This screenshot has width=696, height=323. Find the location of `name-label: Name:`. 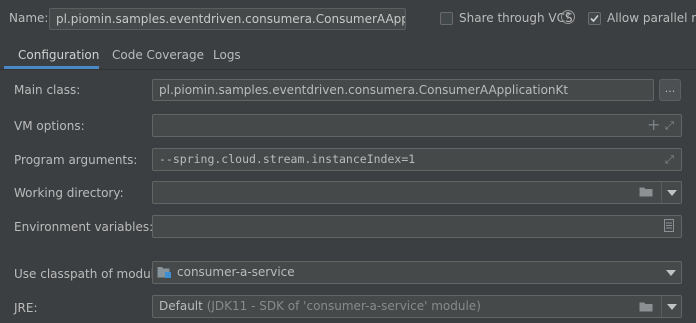

name-label: Name: is located at coordinates (29, 18).